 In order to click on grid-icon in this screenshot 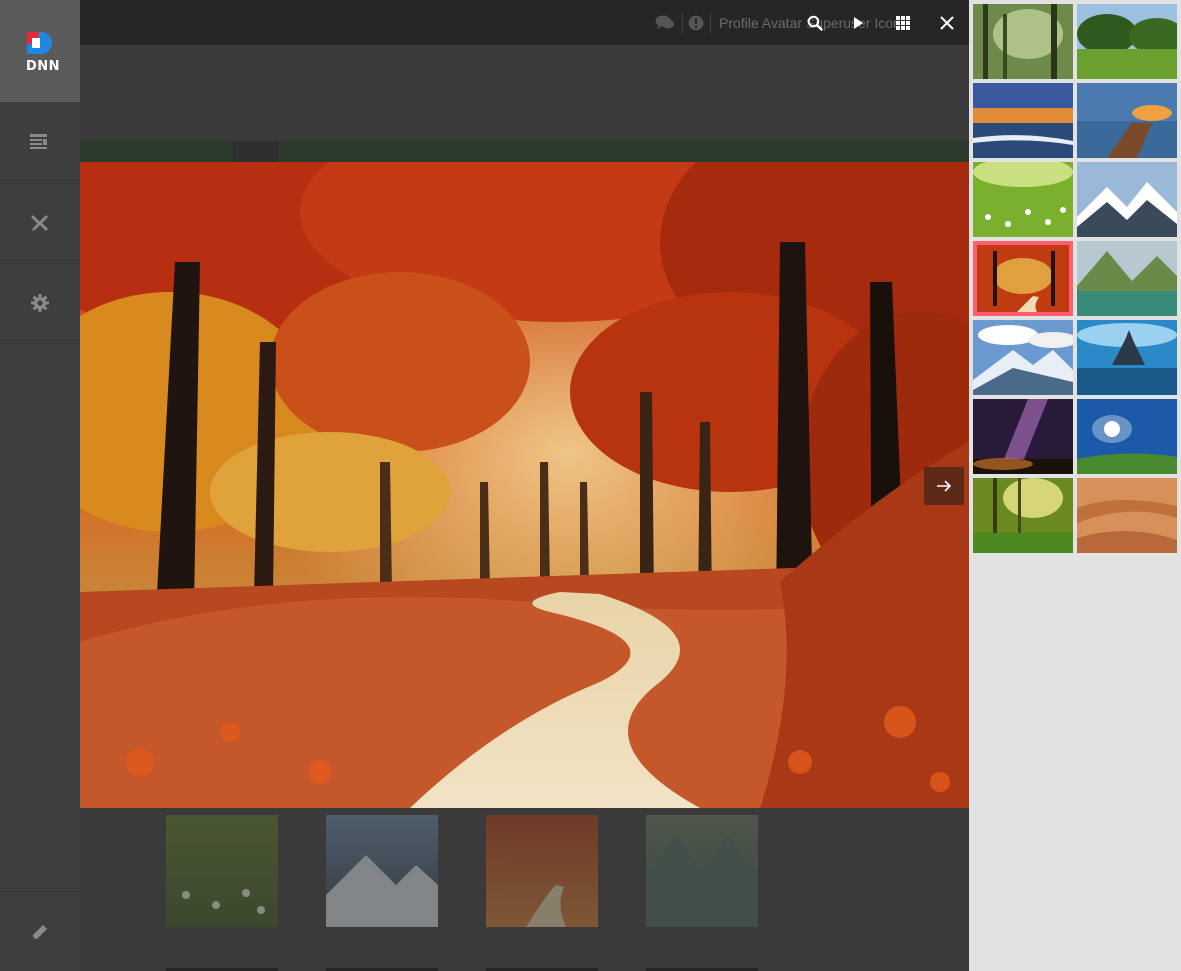, I will do `click(903, 23)`.